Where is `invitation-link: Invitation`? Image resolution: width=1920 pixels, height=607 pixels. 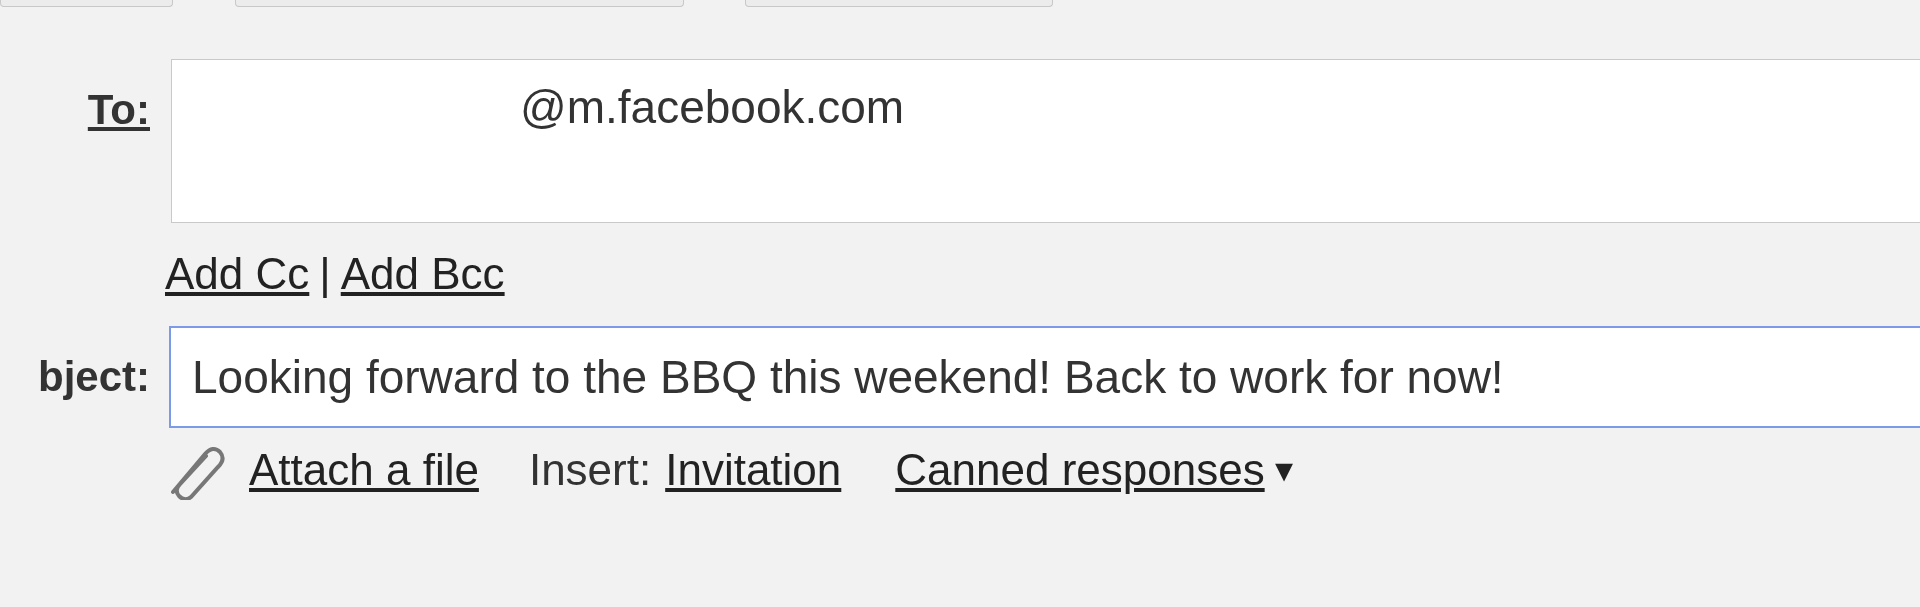
invitation-link: Invitation is located at coordinates (753, 470).